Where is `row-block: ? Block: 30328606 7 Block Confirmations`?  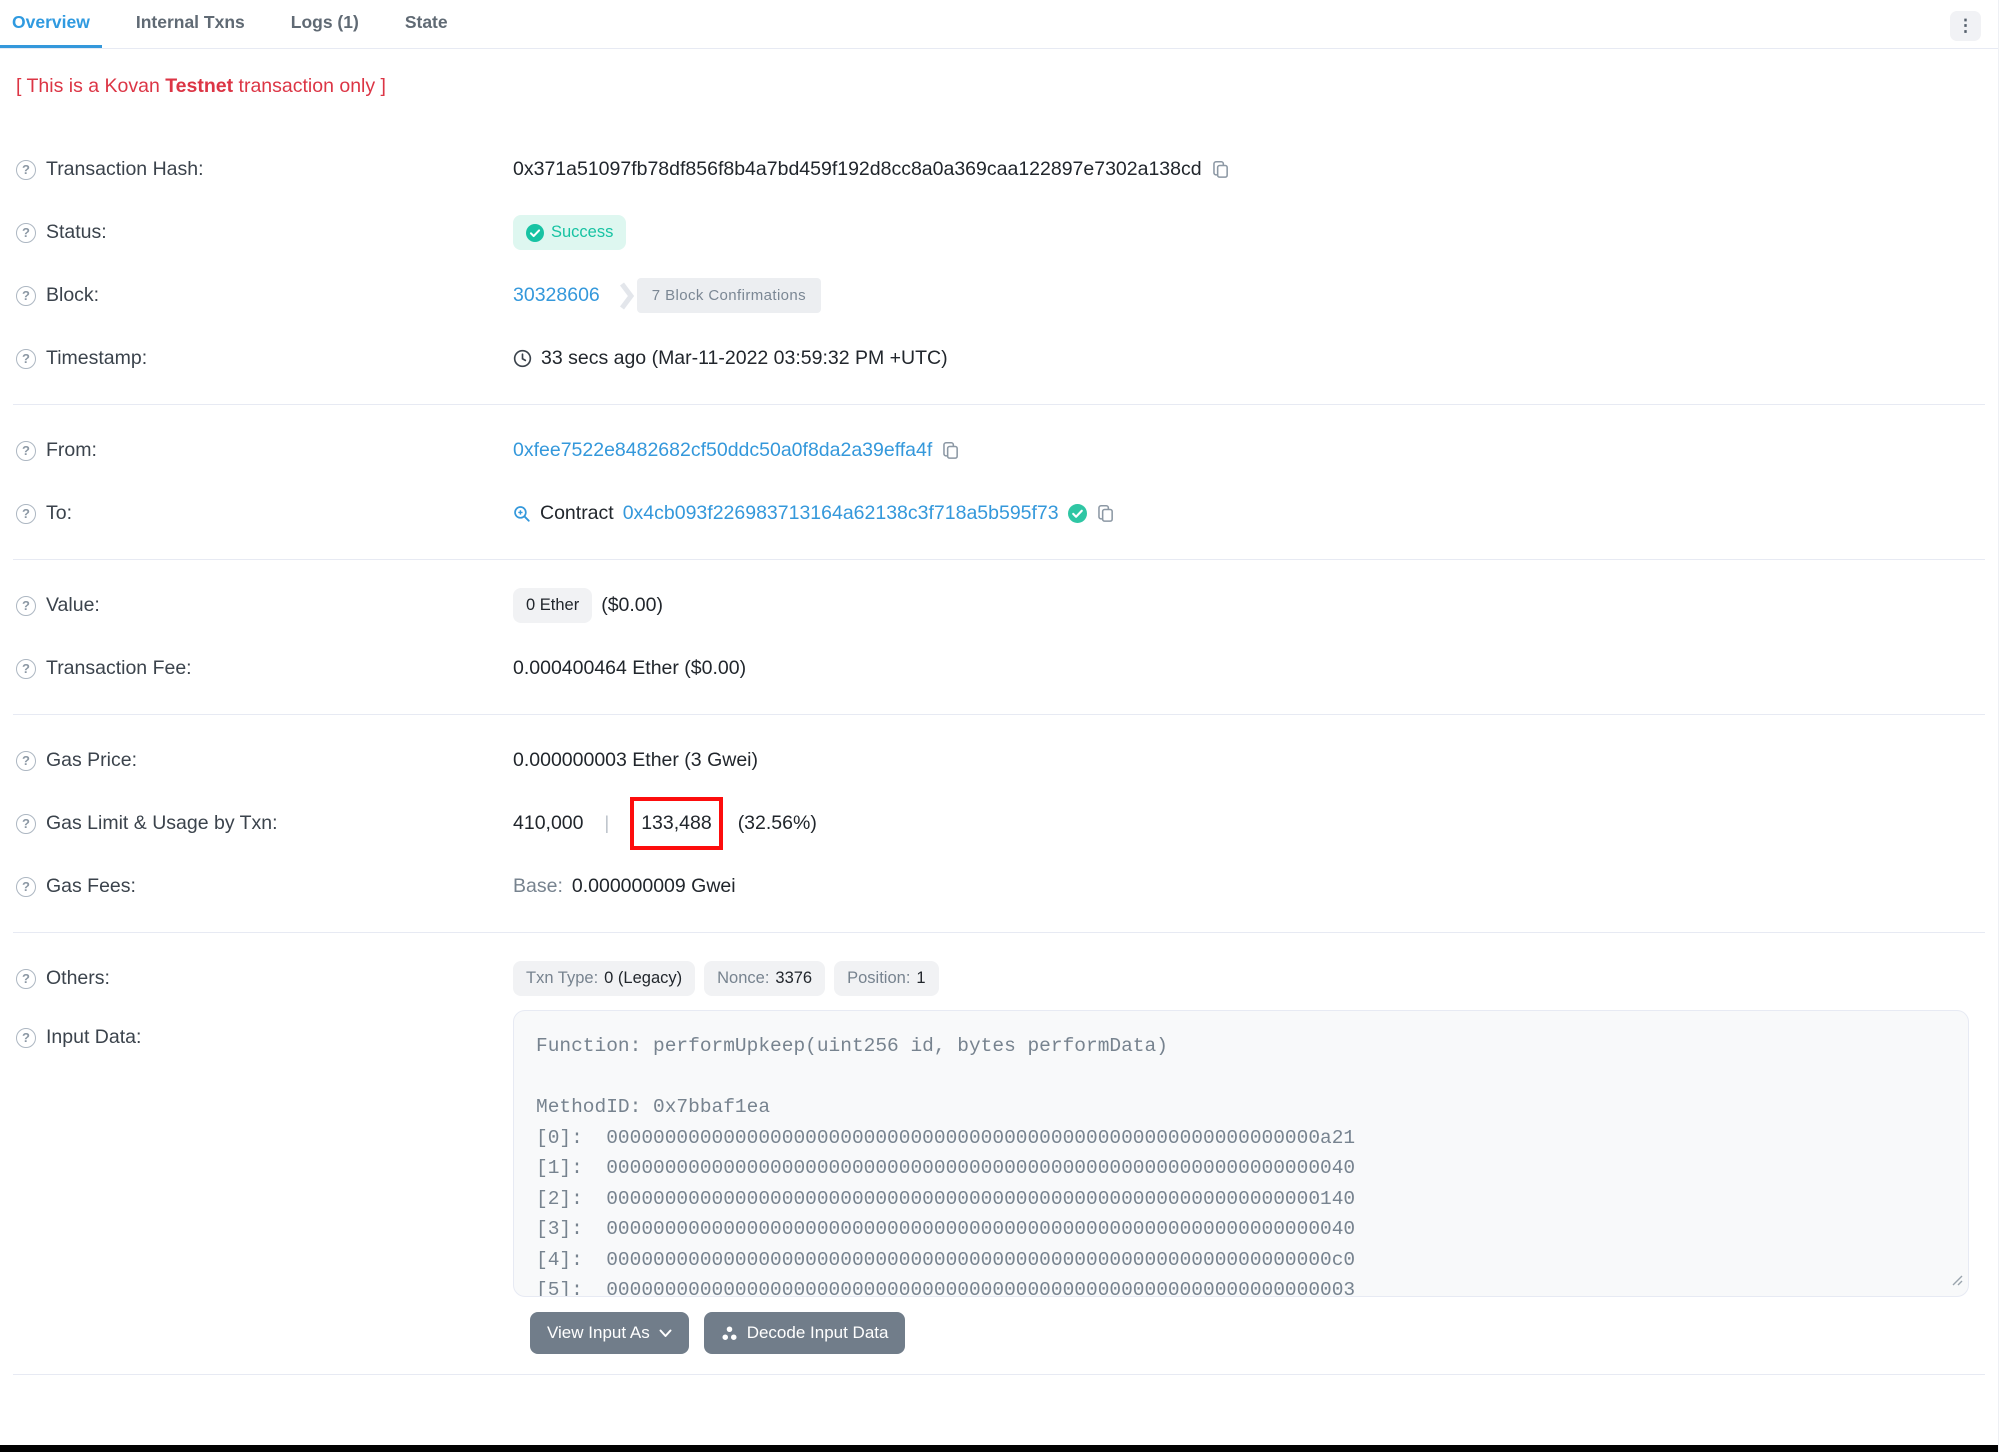 row-block: ? Block: 30328606 7 Block Confirmations is located at coordinates (999, 295).